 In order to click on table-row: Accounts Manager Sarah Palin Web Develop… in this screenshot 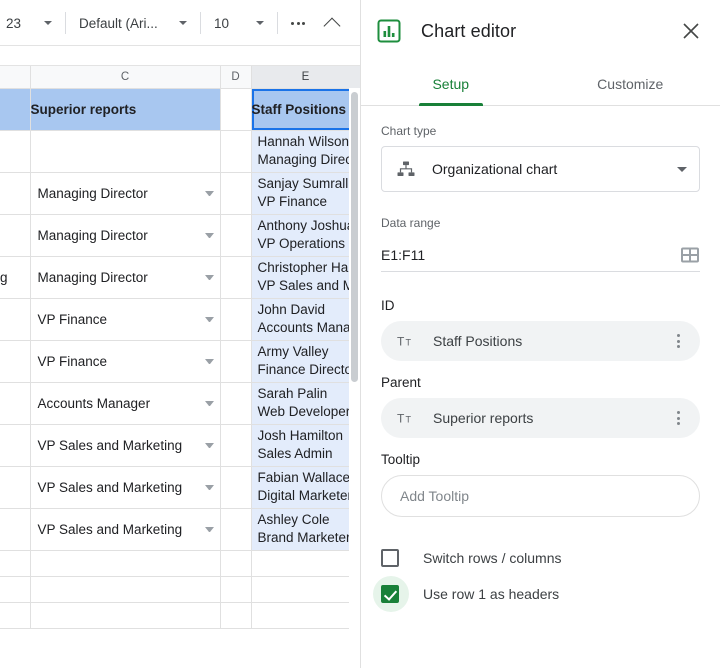, I will do `click(180, 403)`.